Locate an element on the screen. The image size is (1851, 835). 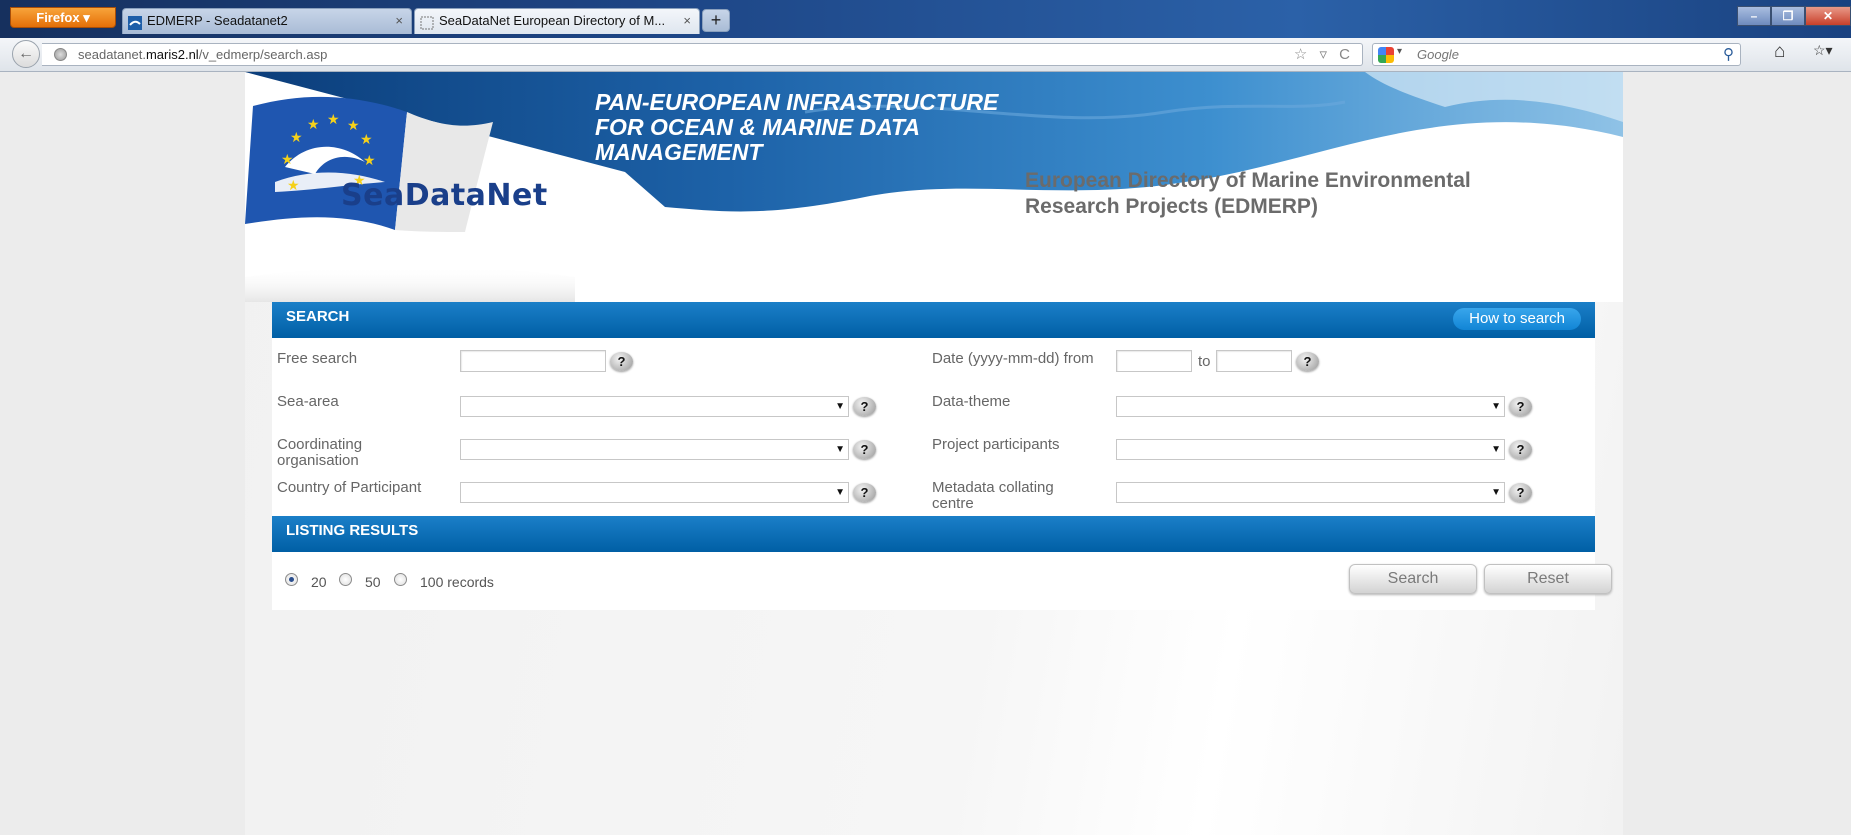
project-participants-label: Project participants is located at coordinates (996, 444).